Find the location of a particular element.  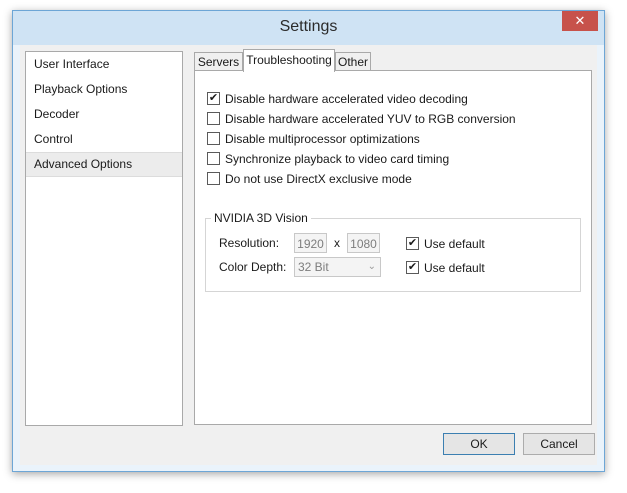

cancel-button: Cancel is located at coordinates (559, 444).